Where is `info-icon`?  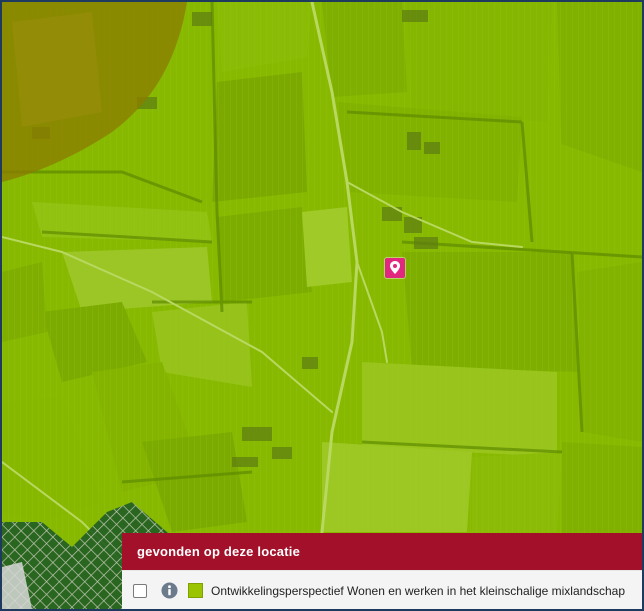
info-icon is located at coordinates (169, 590).